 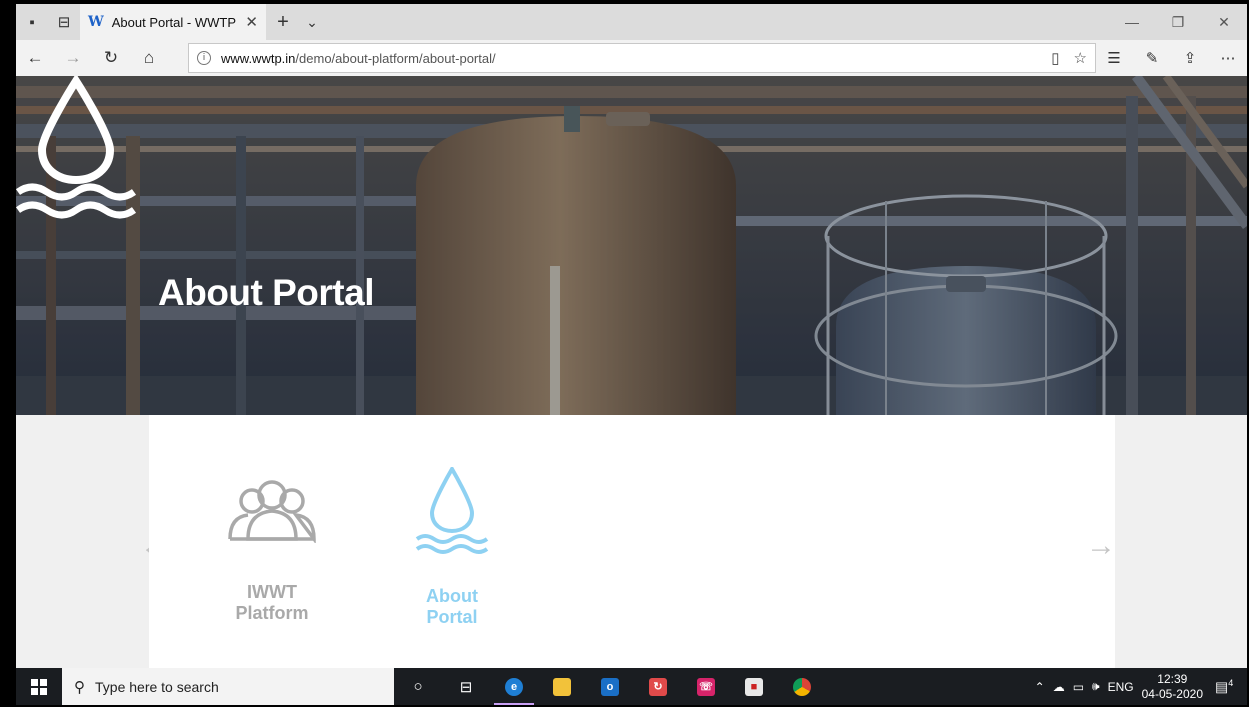 I want to click on chevron-up-icon: ⌃, so click(x=1040, y=687).